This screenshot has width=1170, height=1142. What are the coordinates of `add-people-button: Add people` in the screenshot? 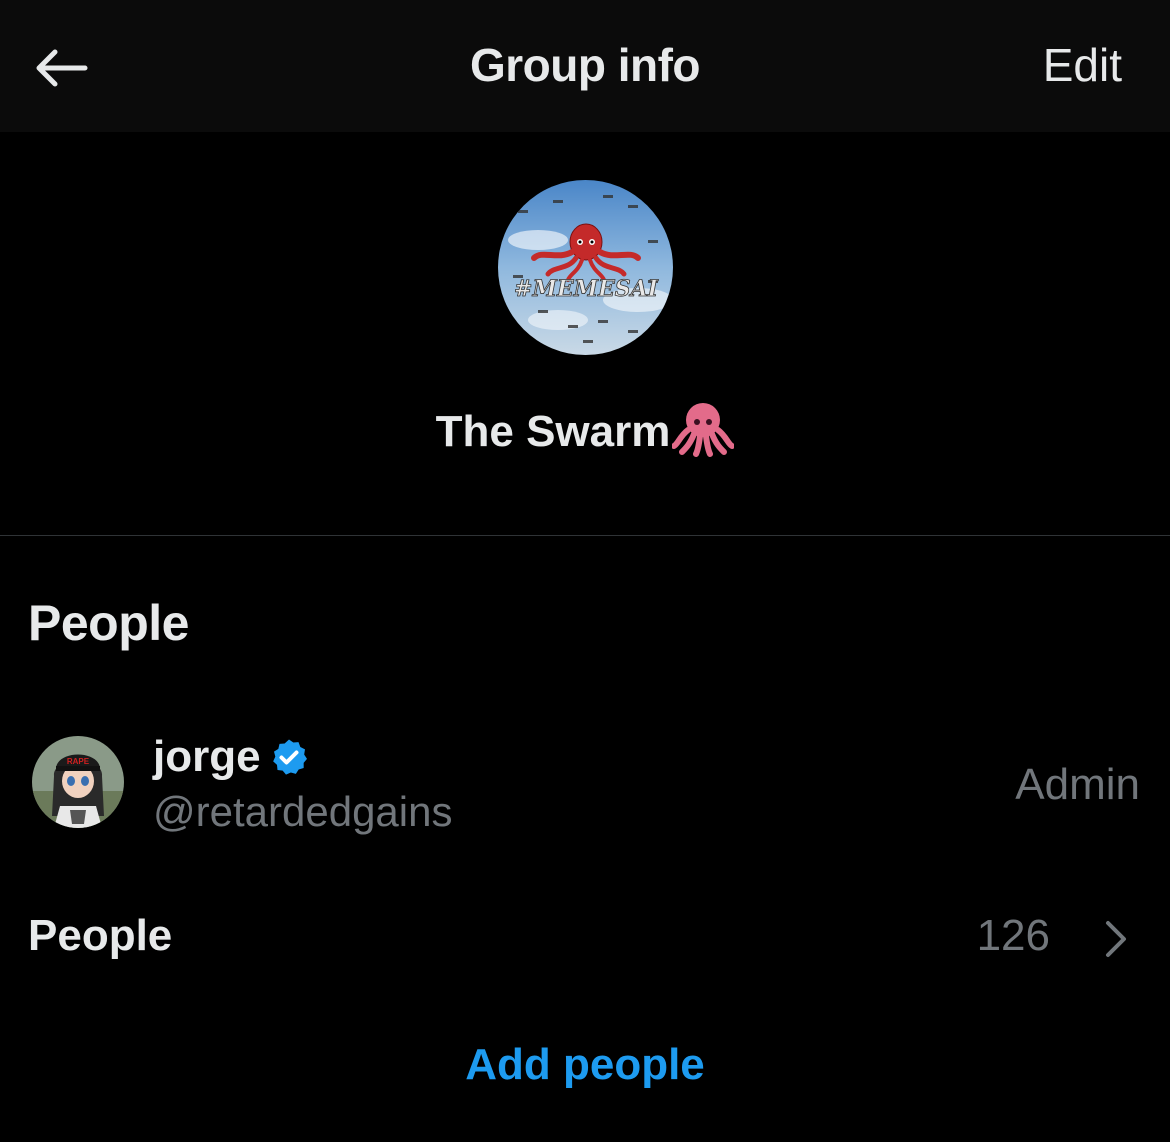 It's located at (585, 1065).